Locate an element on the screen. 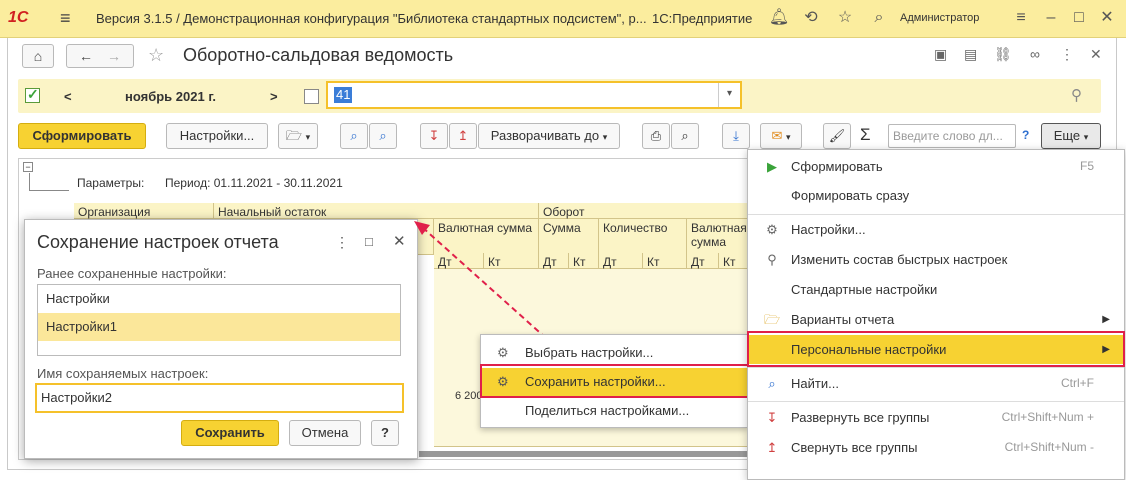 The width and height of the screenshot is (1126, 480). collapse-toggle-icon: − is located at coordinates (28, 167).